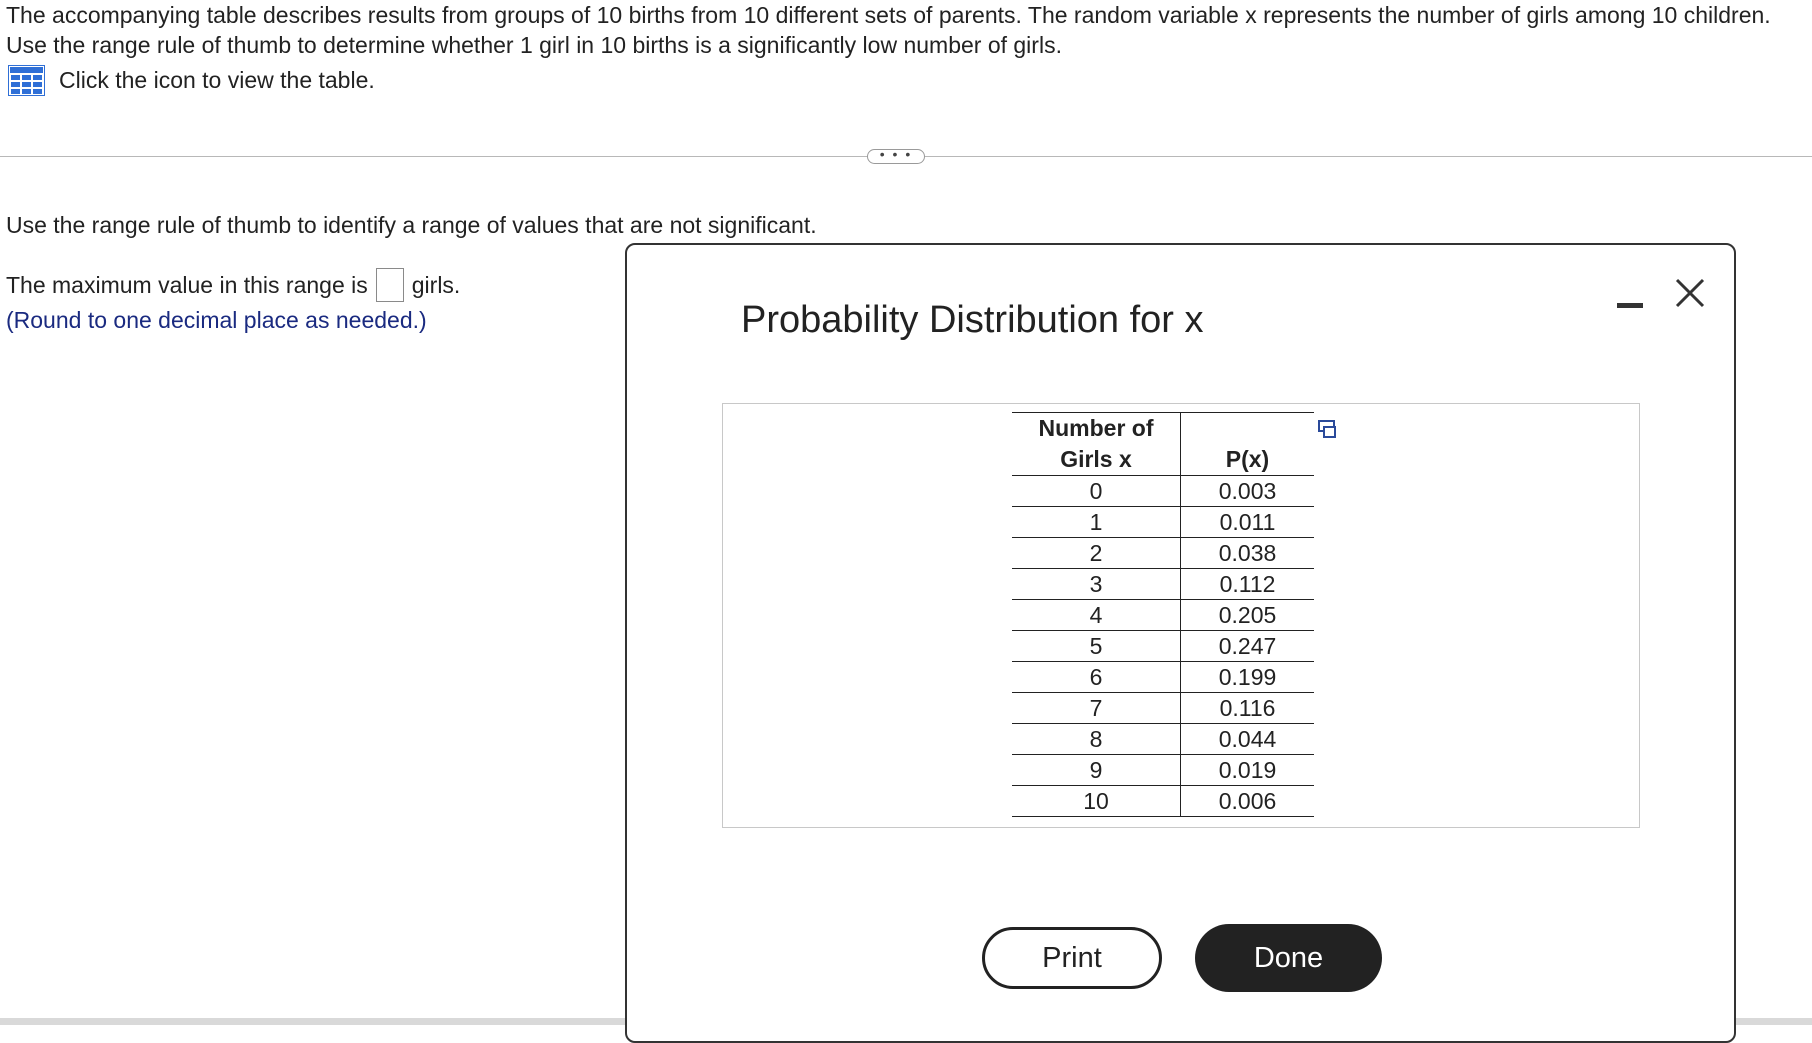 This screenshot has width=1812, height=1043. Describe the element at coordinates (1096, 584) in the screenshot. I see `cell-number-of-girls: 3` at that location.